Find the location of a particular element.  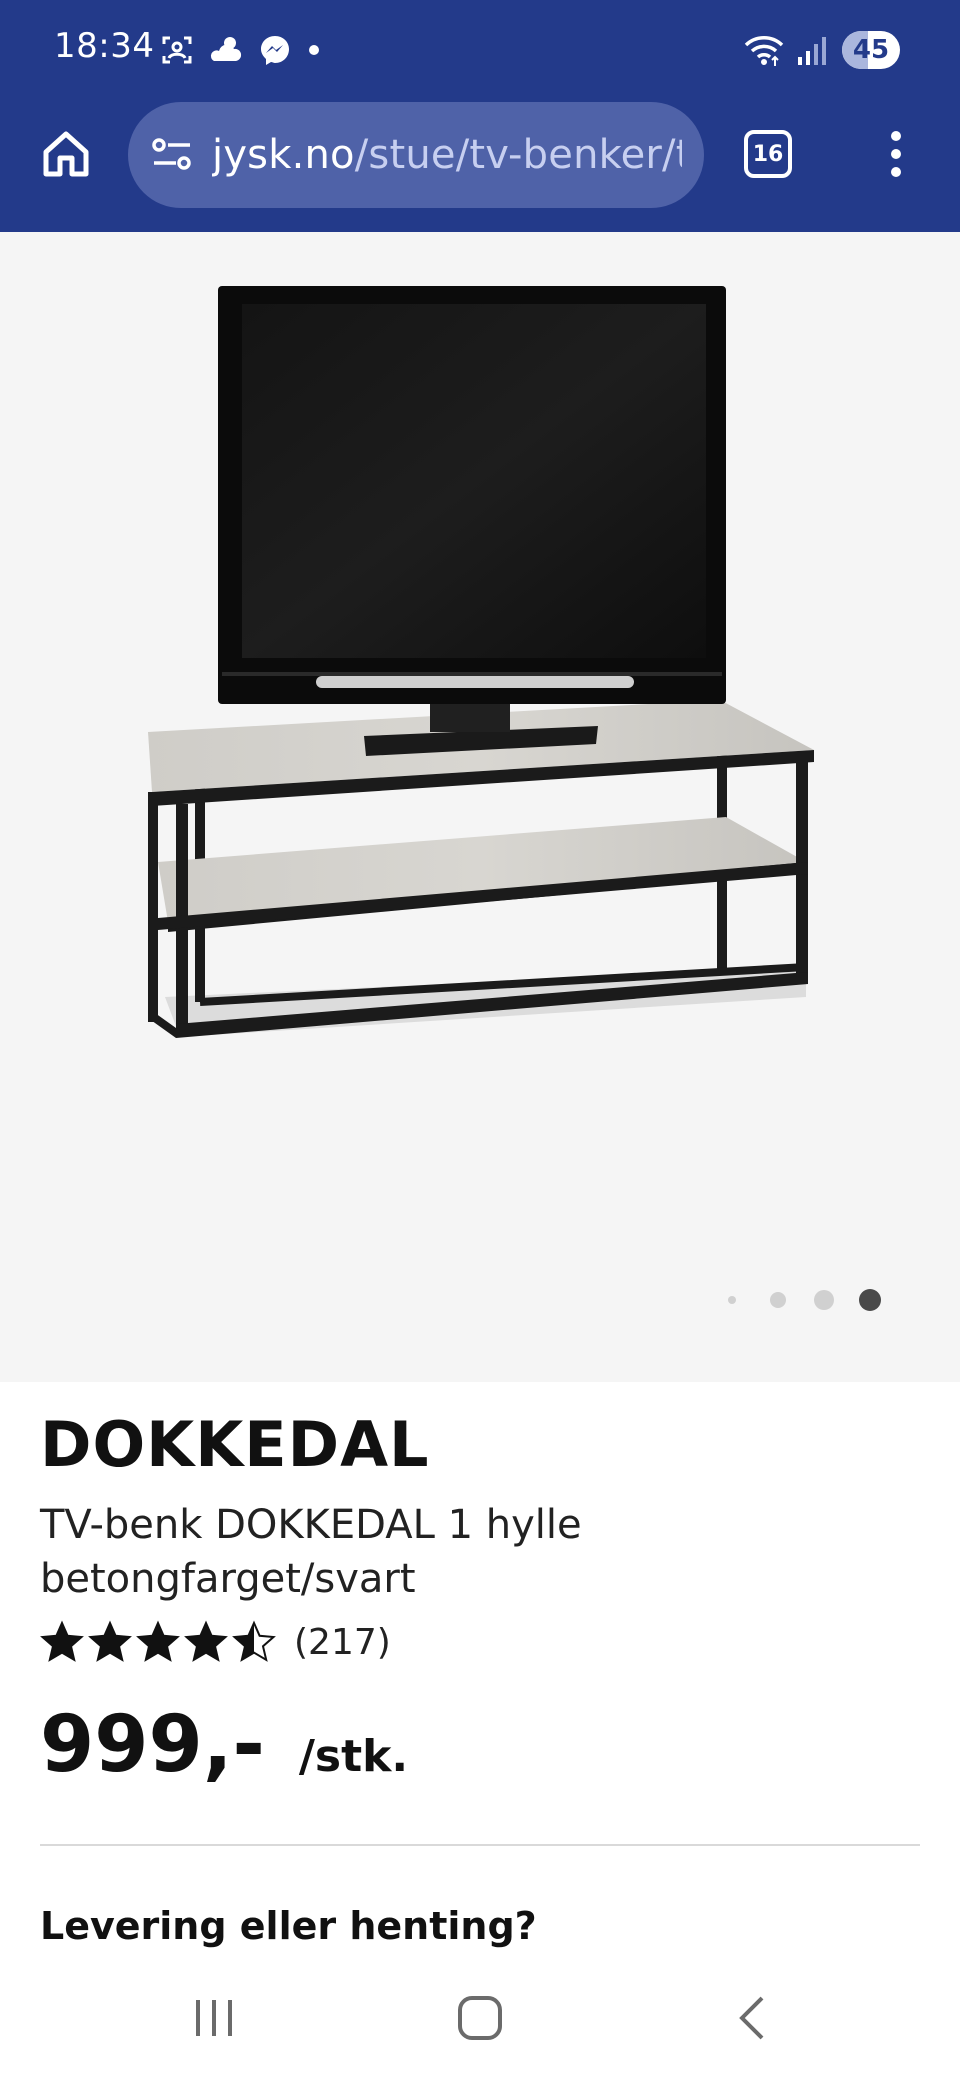

rating-stars is located at coordinates (158, 1642).